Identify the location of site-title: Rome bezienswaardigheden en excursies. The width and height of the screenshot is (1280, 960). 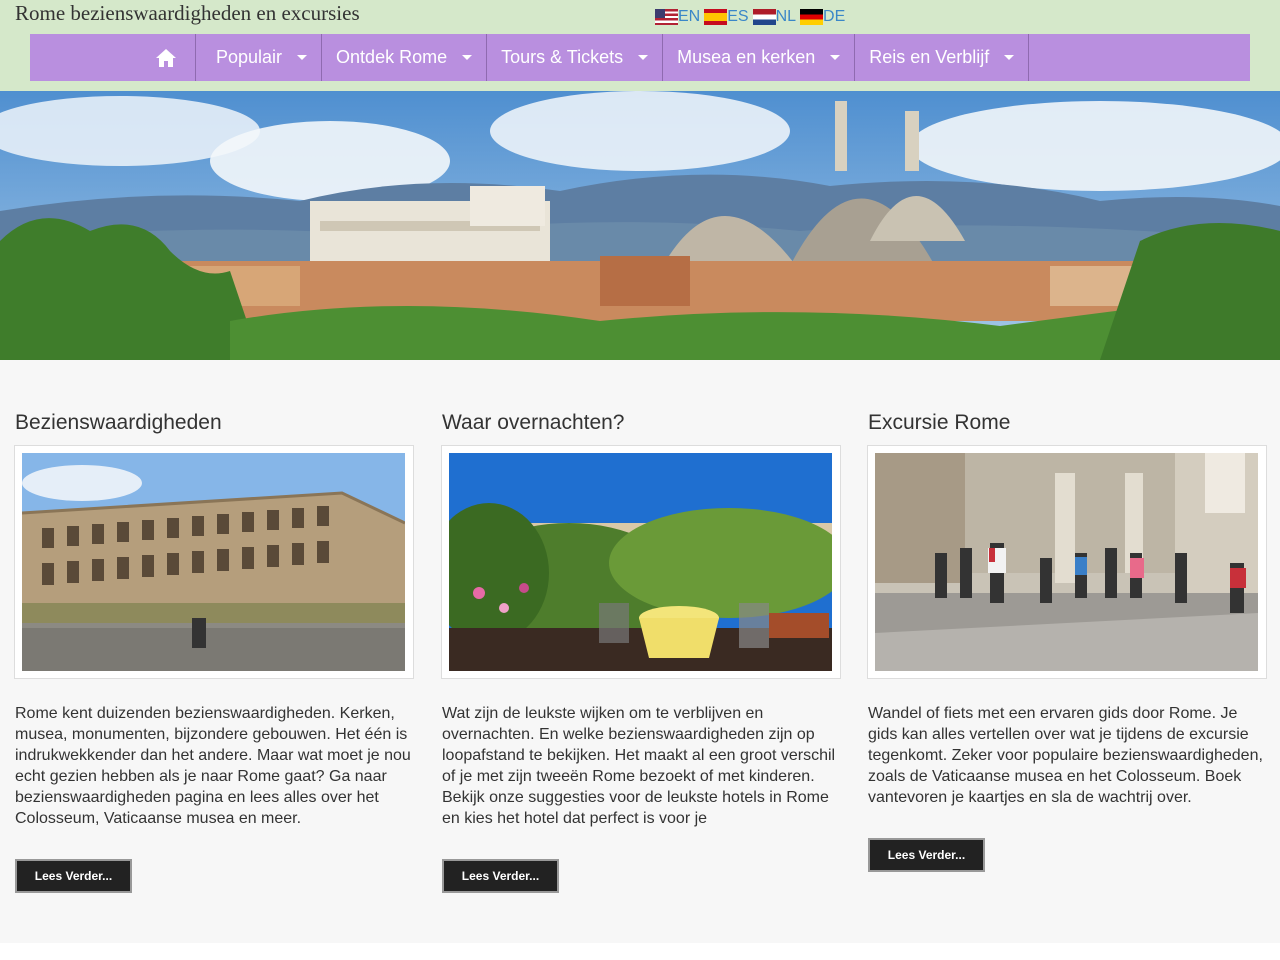
(187, 13).